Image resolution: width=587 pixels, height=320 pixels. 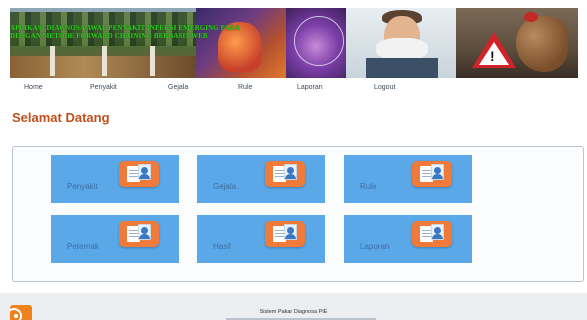 I want to click on footer-text: Sistem Pakar Diagnosa PIE, so click(x=293, y=312).